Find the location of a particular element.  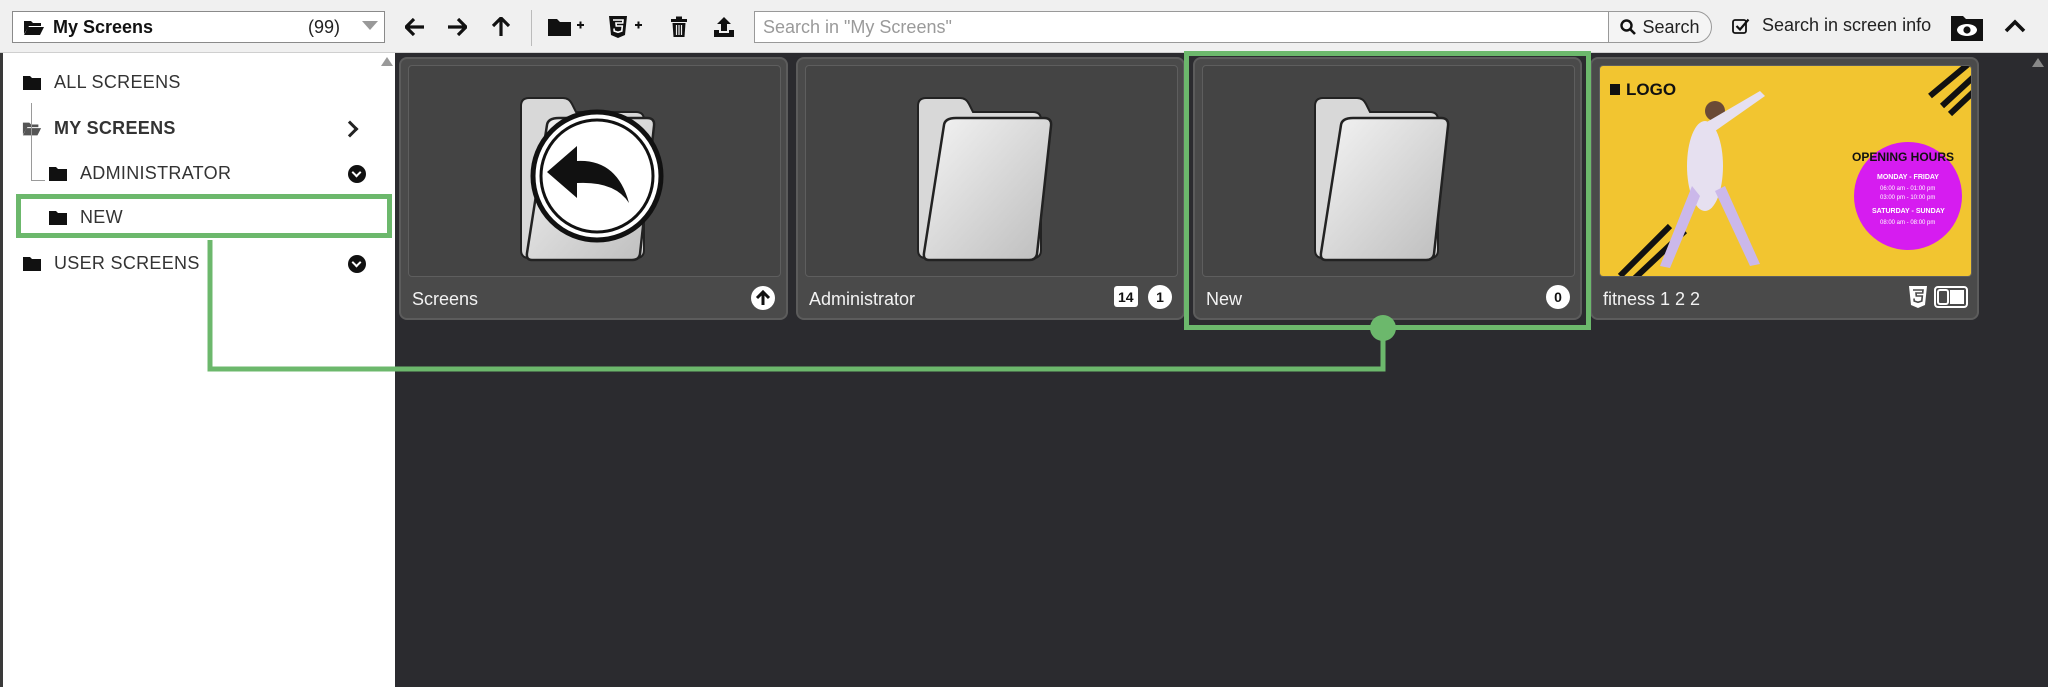

sidebar-item-label: MY SCREENS is located at coordinates (115, 128).